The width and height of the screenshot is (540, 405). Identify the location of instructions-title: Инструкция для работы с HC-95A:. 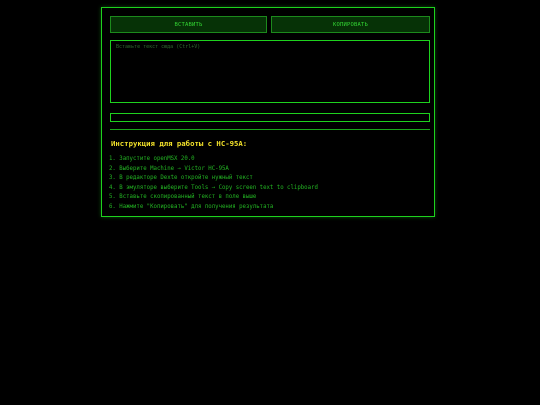
(179, 143).